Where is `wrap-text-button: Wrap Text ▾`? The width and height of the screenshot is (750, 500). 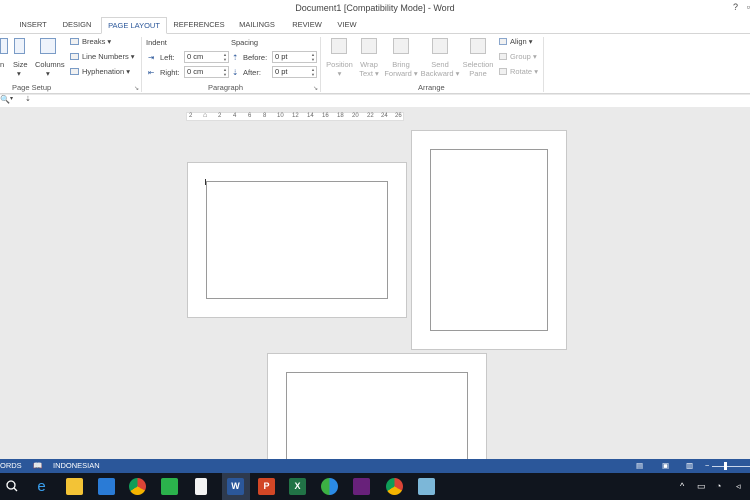 wrap-text-button: Wrap Text ▾ is located at coordinates (369, 69).